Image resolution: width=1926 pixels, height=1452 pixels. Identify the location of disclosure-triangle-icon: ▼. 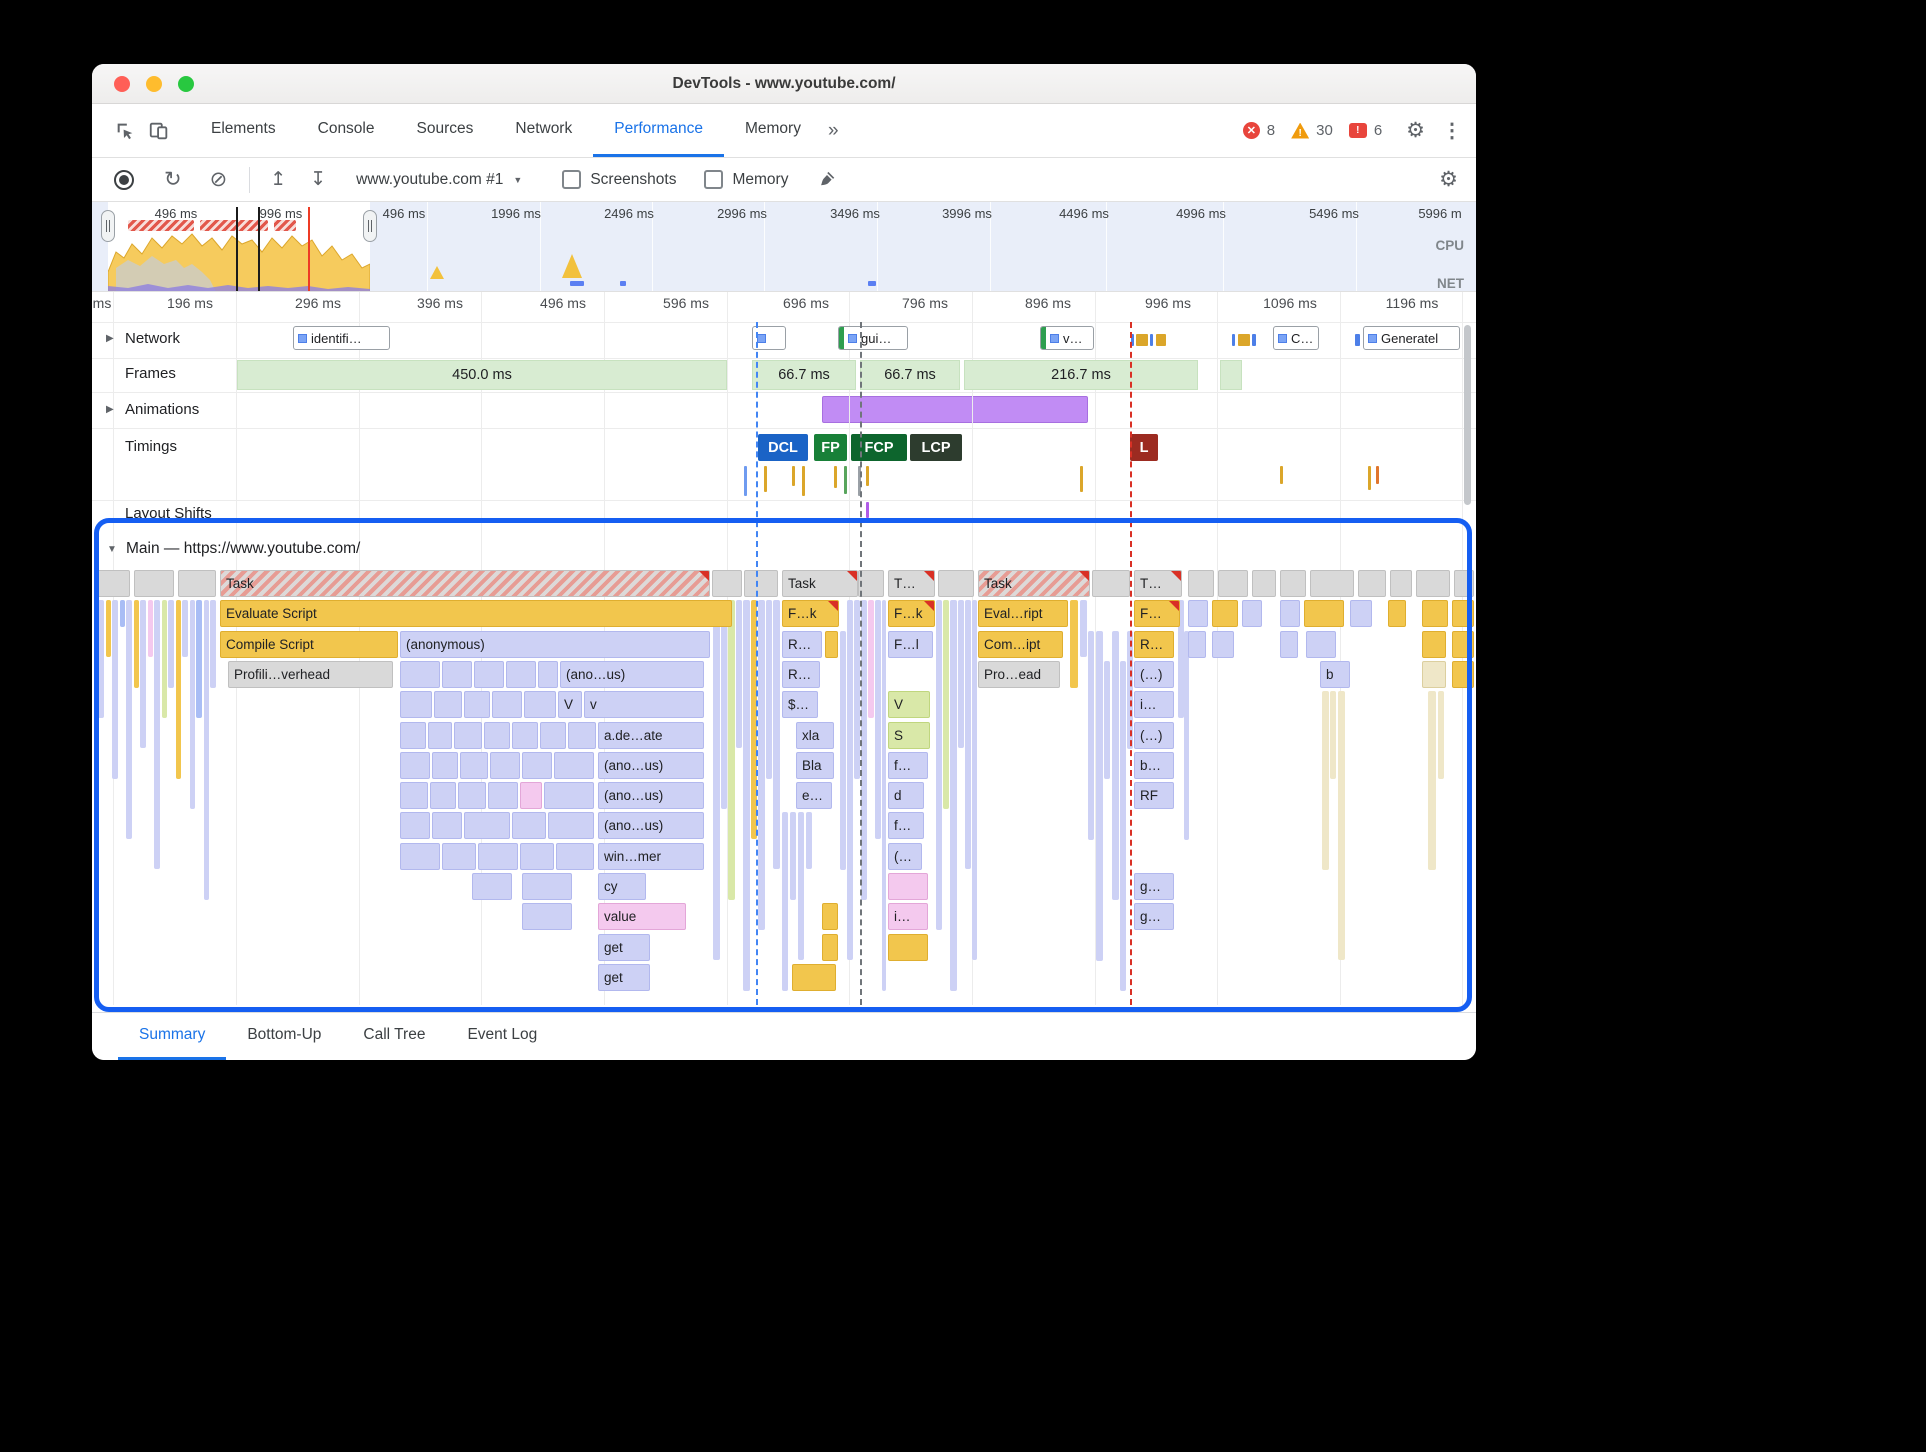
(112, 549).